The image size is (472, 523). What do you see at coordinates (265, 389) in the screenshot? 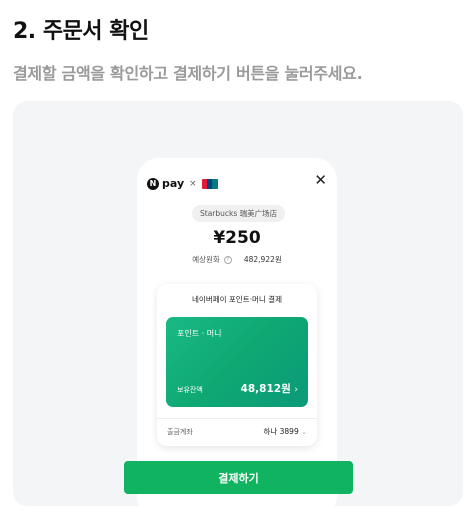
I see `balance-value: 48,812원` at bounding box center [265, 389].